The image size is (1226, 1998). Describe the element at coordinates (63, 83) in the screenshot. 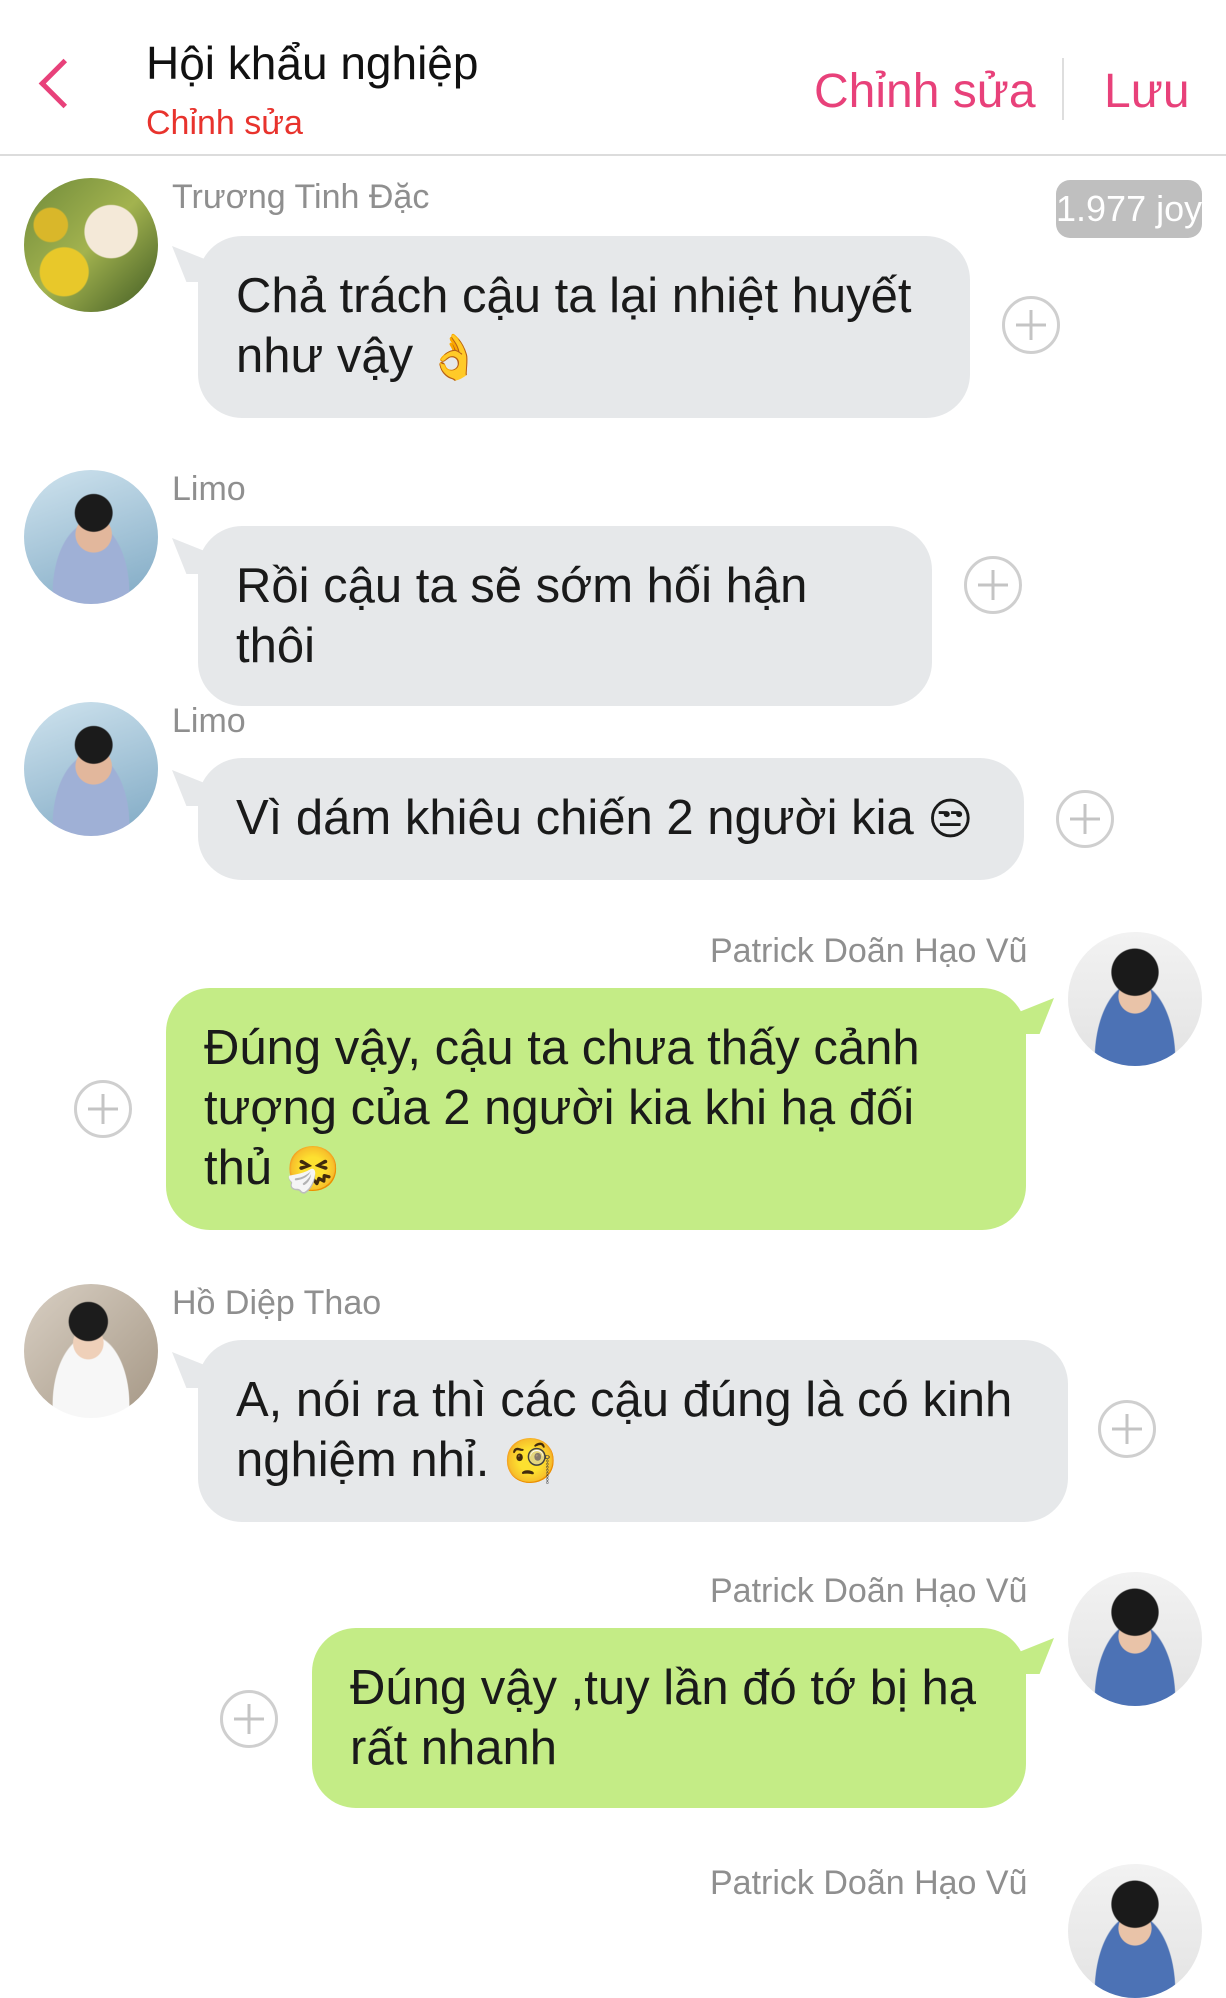

I see `back-chevron-icon` at that location.